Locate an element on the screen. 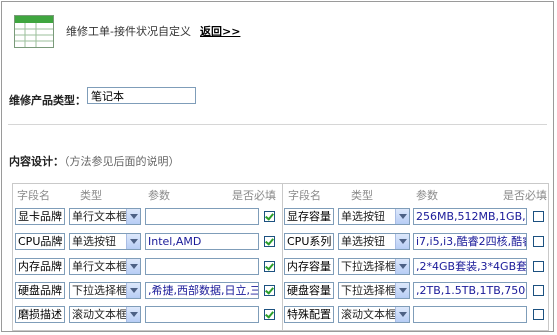 This screenshot has width=557, height=335. back-link: 返回>> is located at coordinates (220, 31).